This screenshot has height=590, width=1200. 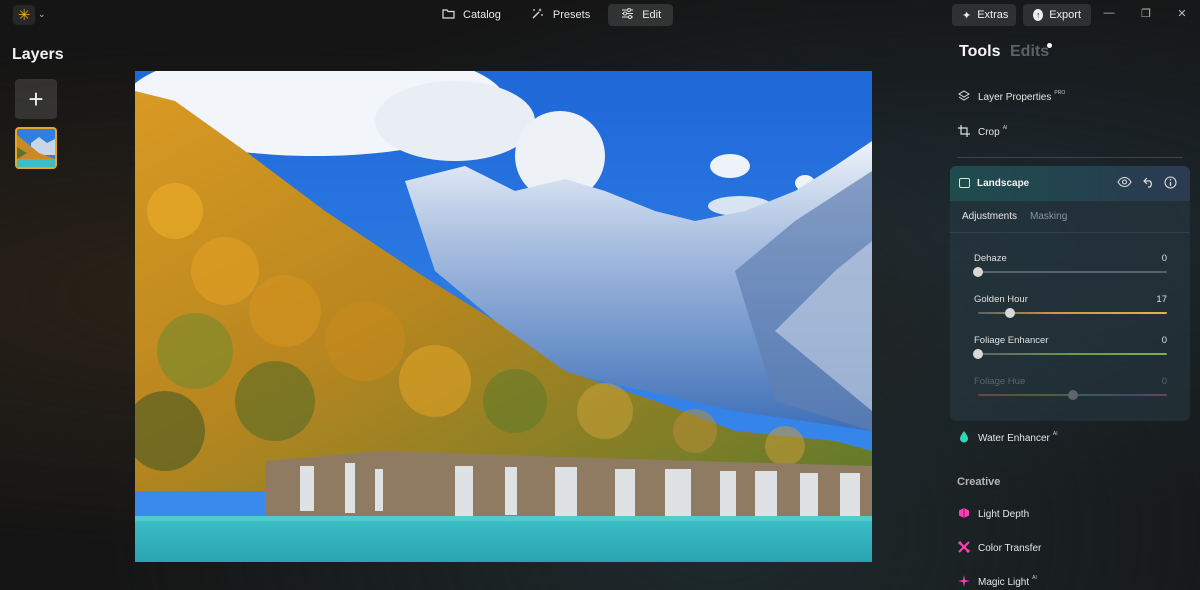 I want to click on layer-thumbnail, so click(x=36, y=148).